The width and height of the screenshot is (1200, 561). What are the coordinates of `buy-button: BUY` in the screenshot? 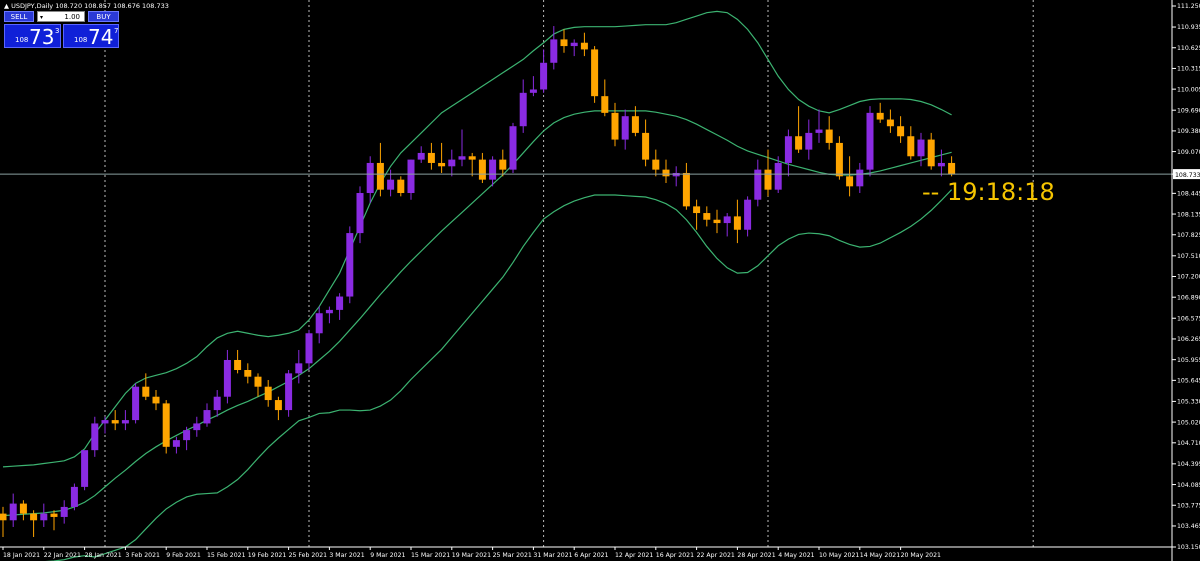 It's located at (103, 16).